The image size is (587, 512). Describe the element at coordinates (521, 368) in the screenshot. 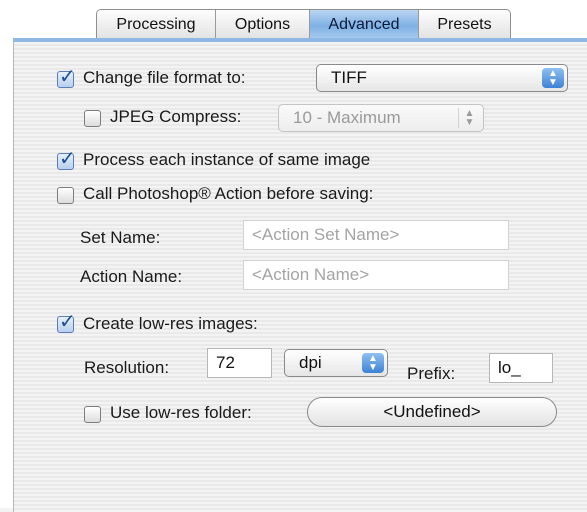

I see `prefix-field: lo_` at that location.